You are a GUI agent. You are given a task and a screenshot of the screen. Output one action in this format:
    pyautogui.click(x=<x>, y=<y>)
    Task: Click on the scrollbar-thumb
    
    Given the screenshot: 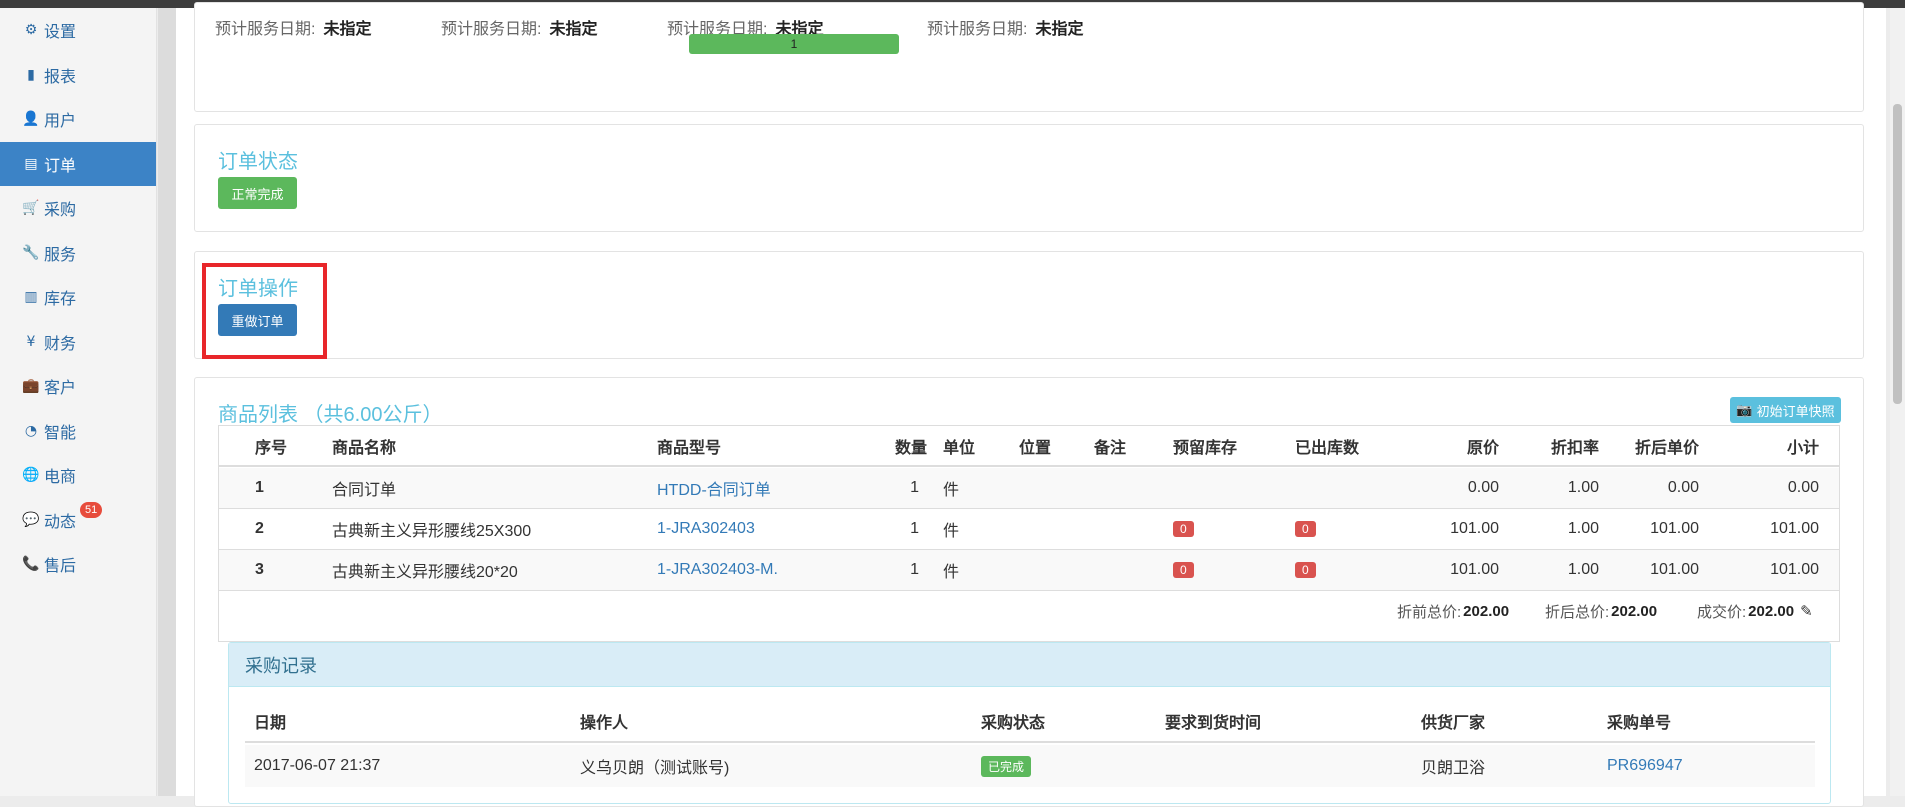 What is the action you would take?
    pyautogui.click(x=1897, y=254)
    